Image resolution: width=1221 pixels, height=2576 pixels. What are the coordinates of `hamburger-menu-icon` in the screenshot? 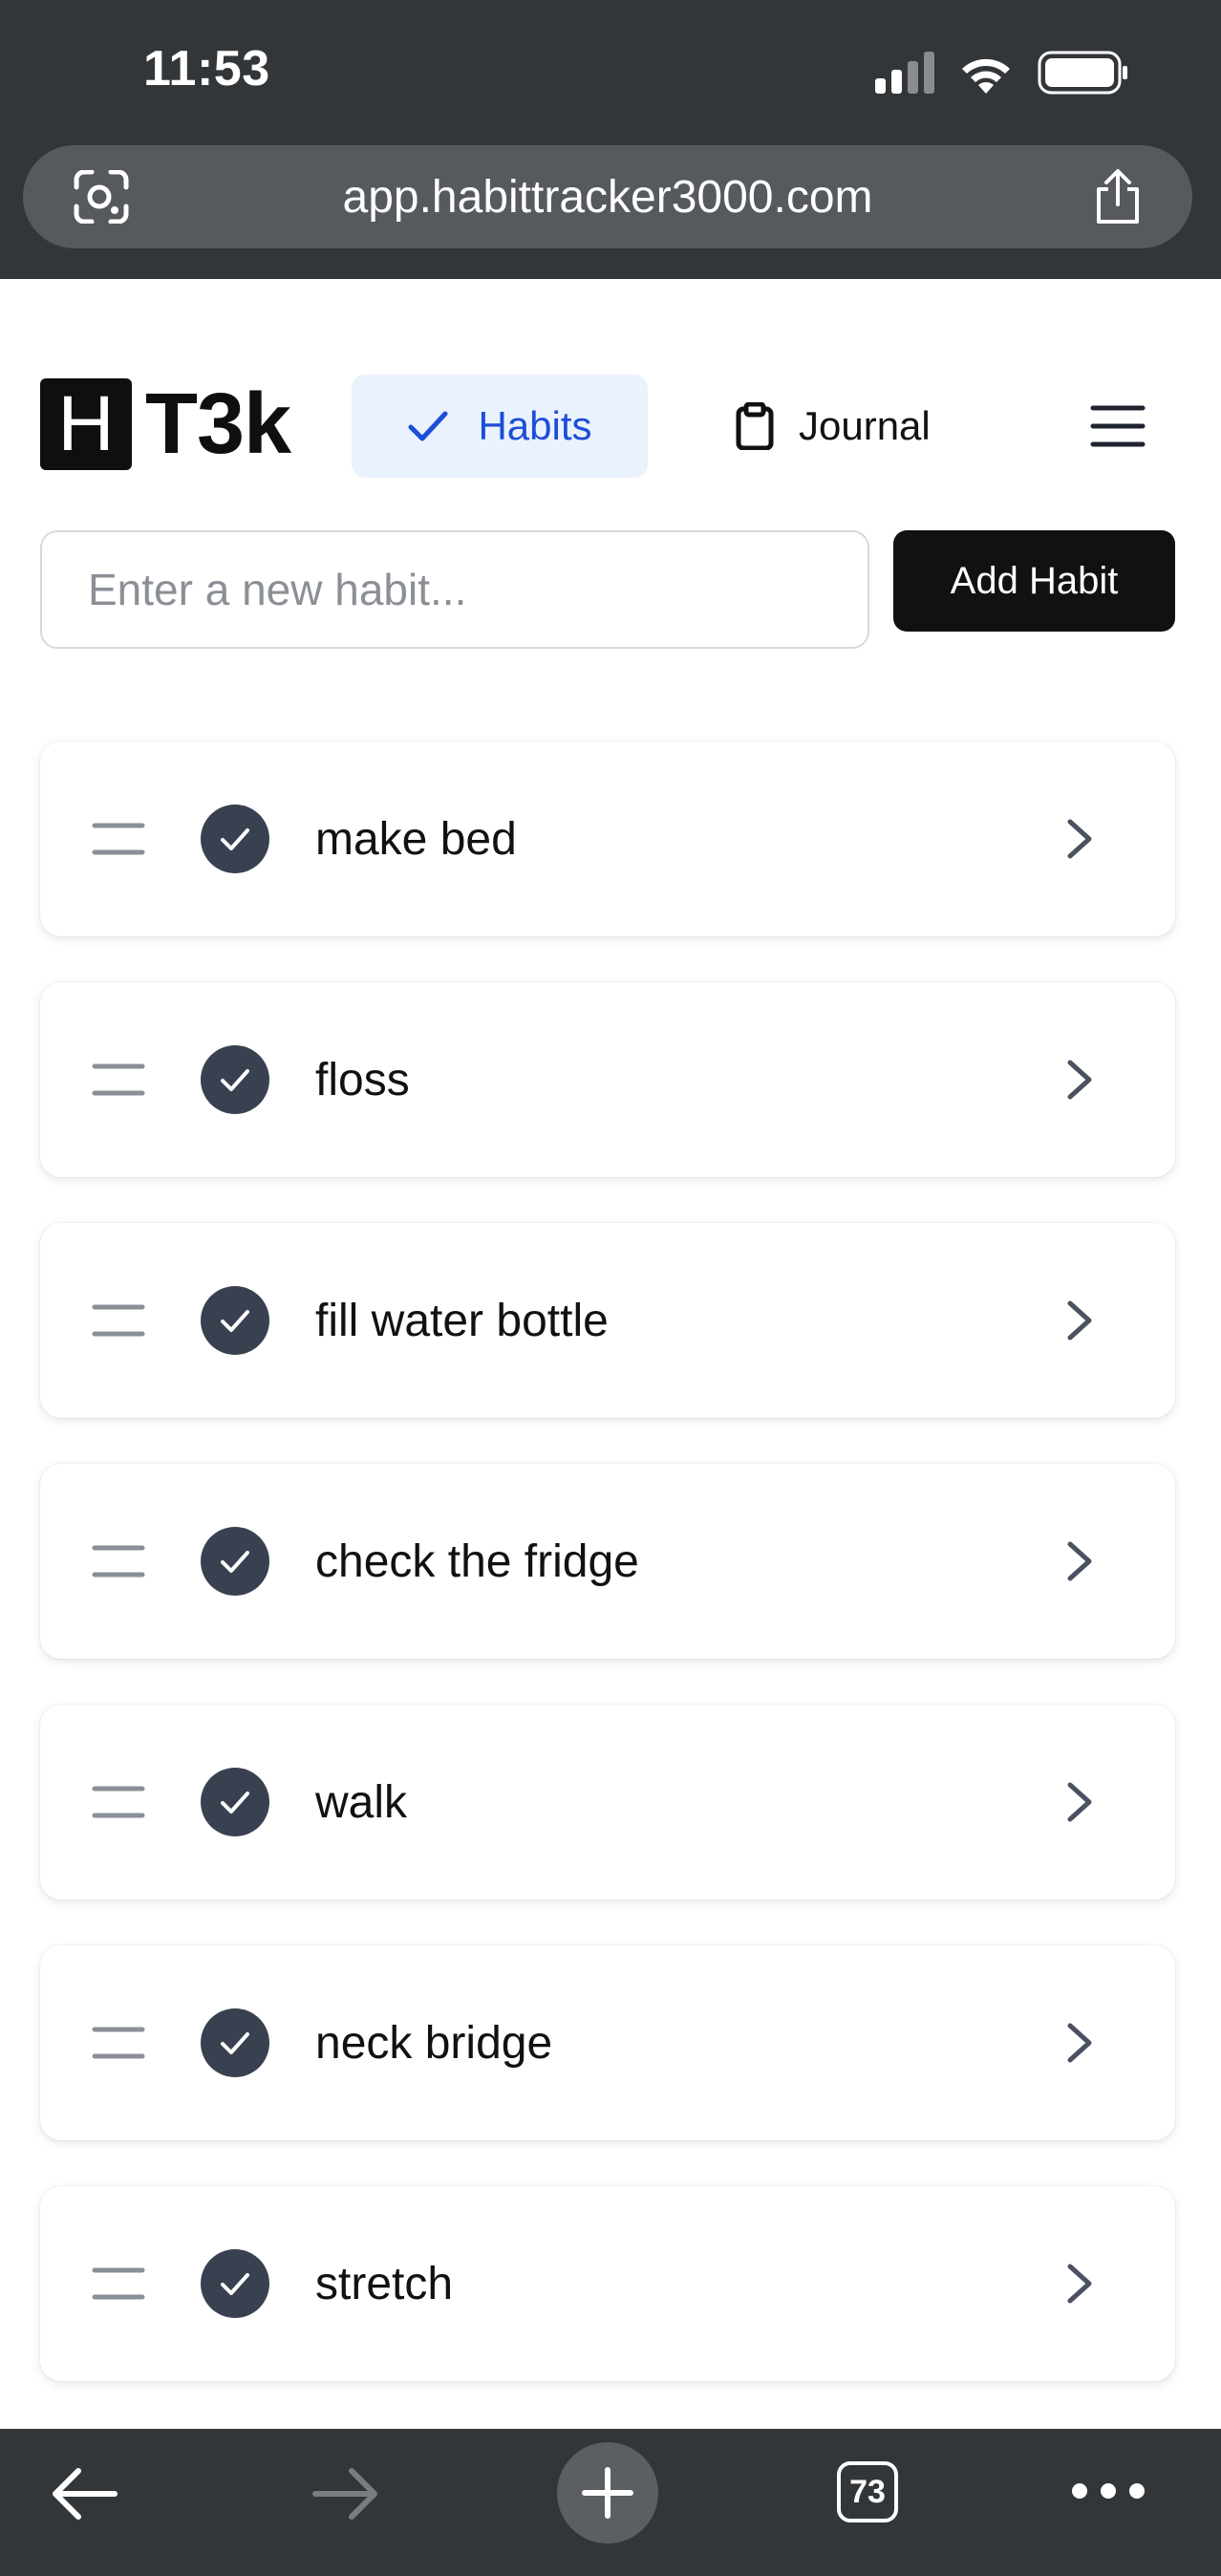 It's located at (1117, 426).